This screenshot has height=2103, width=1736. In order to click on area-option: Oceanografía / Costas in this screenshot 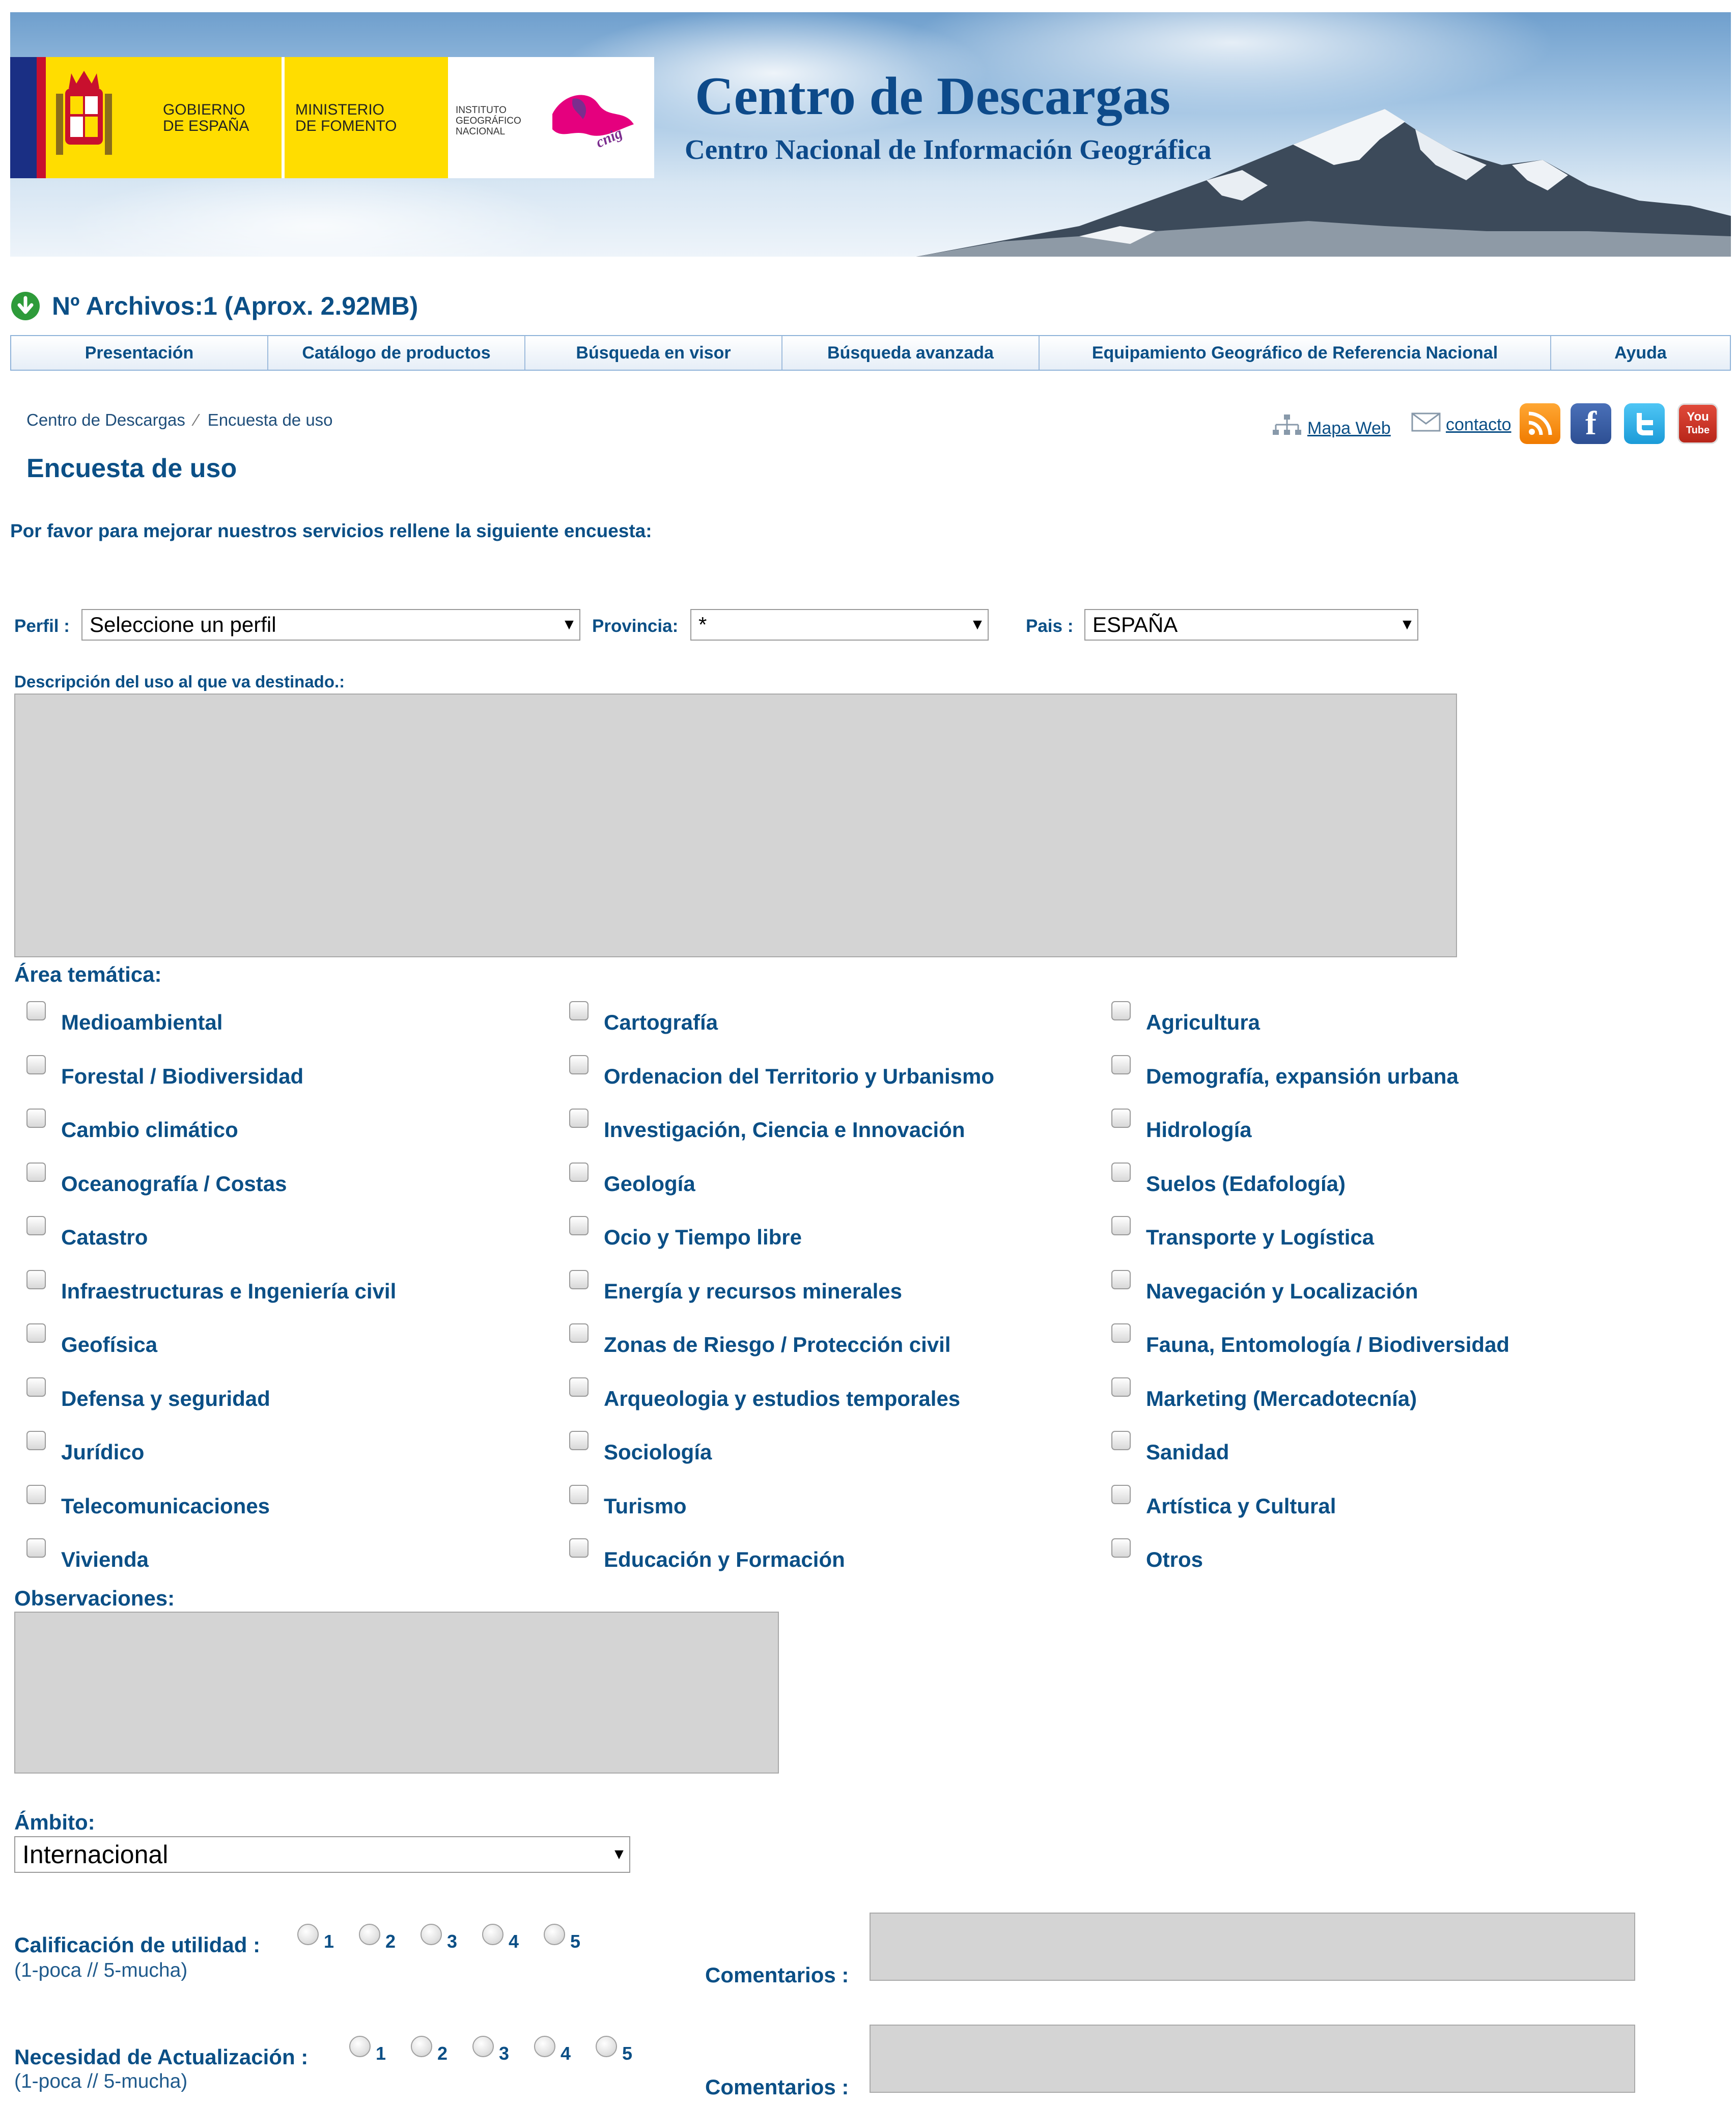, I will do `click(156, 1179)`.